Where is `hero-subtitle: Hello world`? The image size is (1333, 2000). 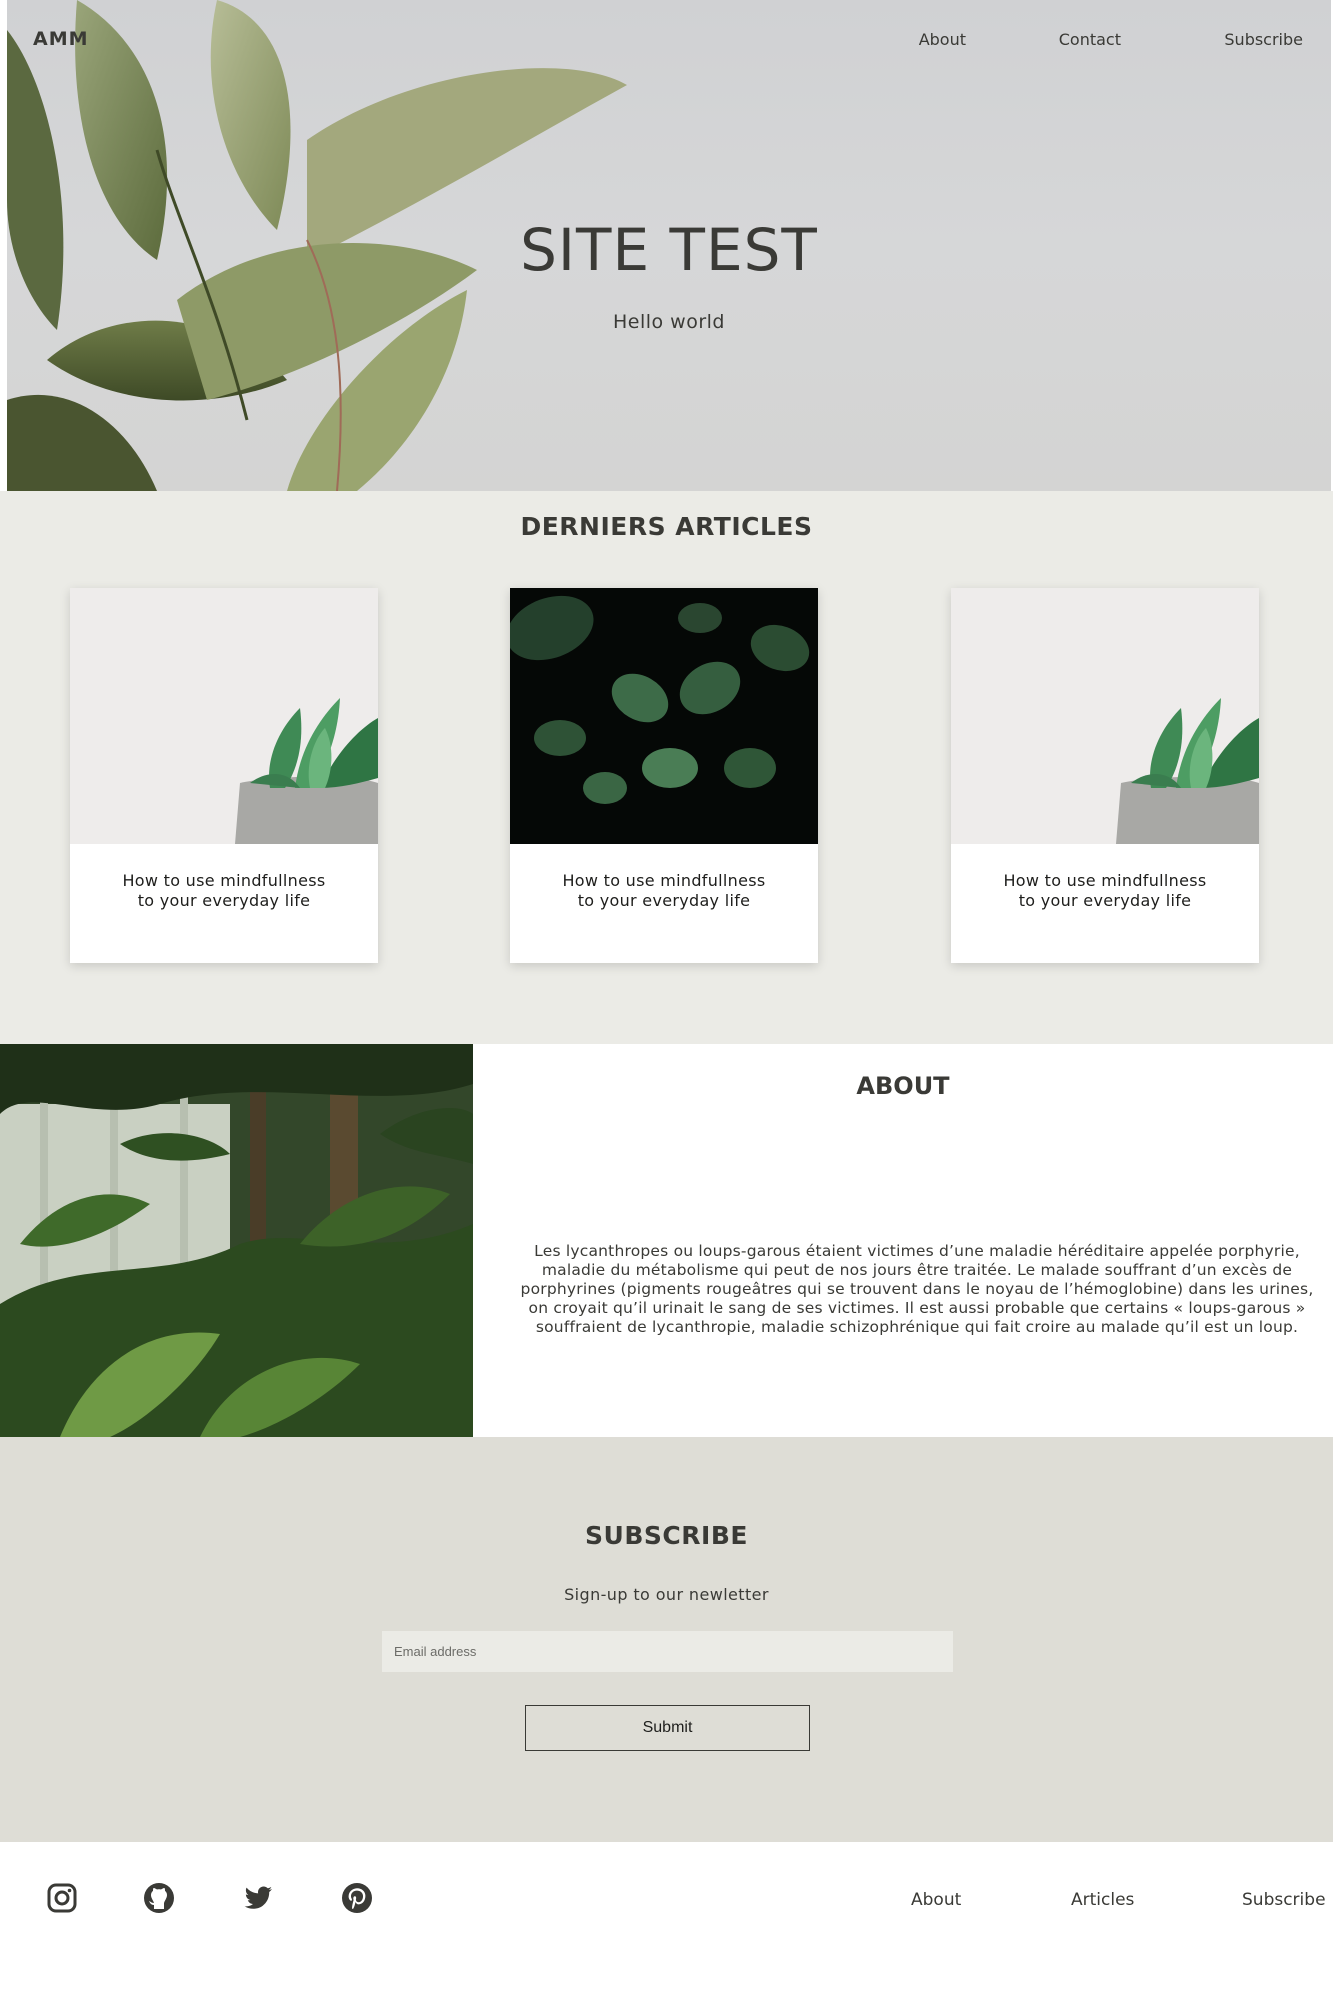 hero-subtitle: Hello world is located at coordinates (668, 322).